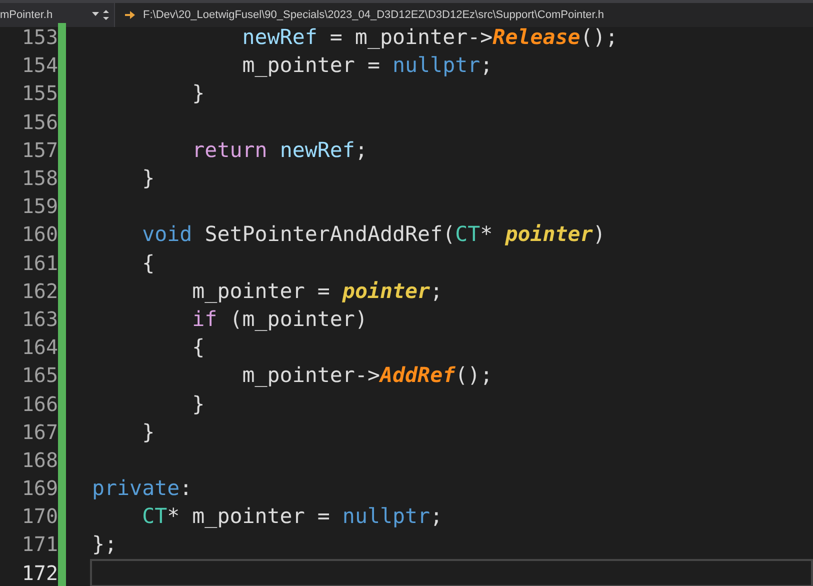 Image resolution: width=813 pixels, height=586 pixels. What do you see at coordinates (39, 318) in the screenshot?
I see `line-number: 163` at bounding box center [39, 318].